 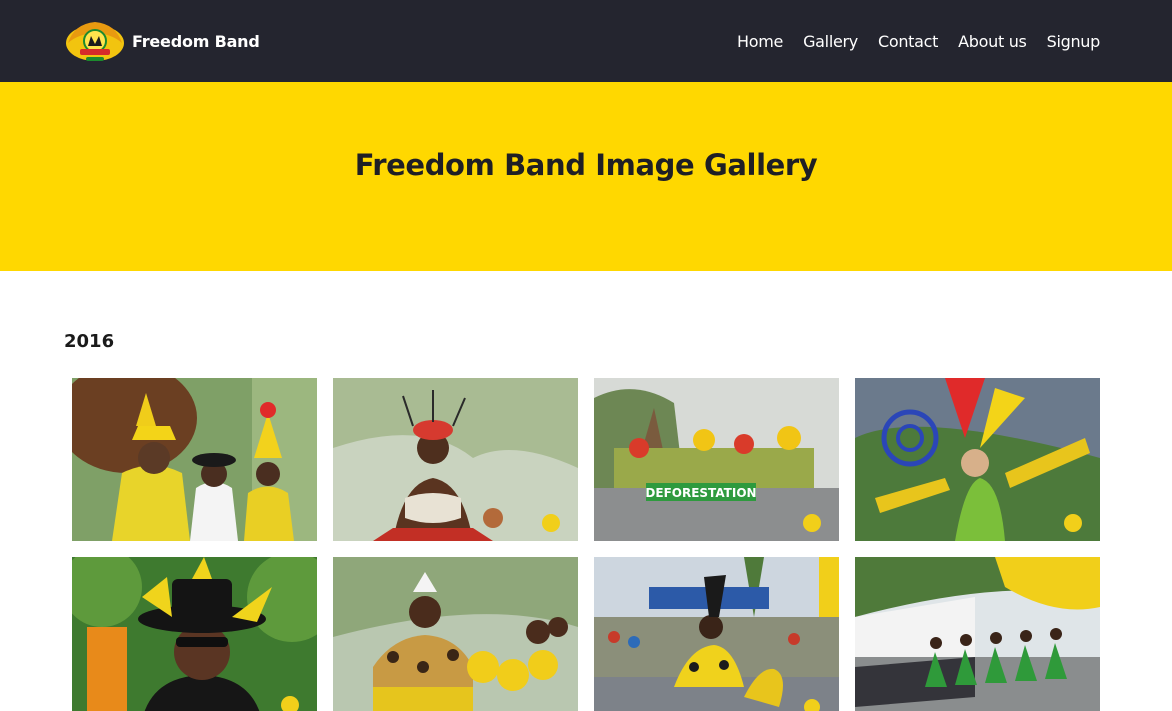 What do you see at coordinates (760, 41) in the screenshot?
I see `nav-item-home: Home` at bounding box center [760, 41].